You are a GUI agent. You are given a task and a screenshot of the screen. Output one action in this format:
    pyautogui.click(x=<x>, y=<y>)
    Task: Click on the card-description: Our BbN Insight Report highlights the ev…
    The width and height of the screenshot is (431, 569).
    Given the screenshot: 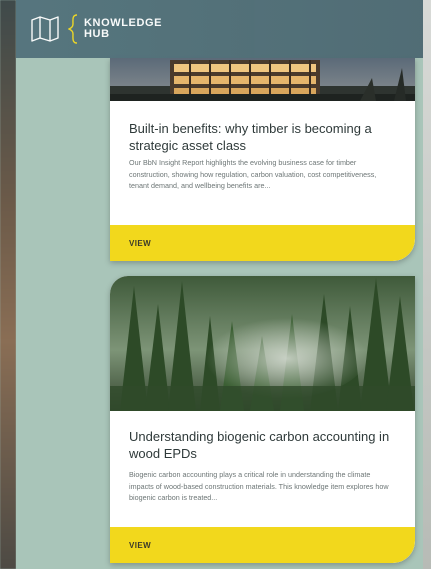 What is the action you would take?
    pyautogui.click(x=253, y=174)
    